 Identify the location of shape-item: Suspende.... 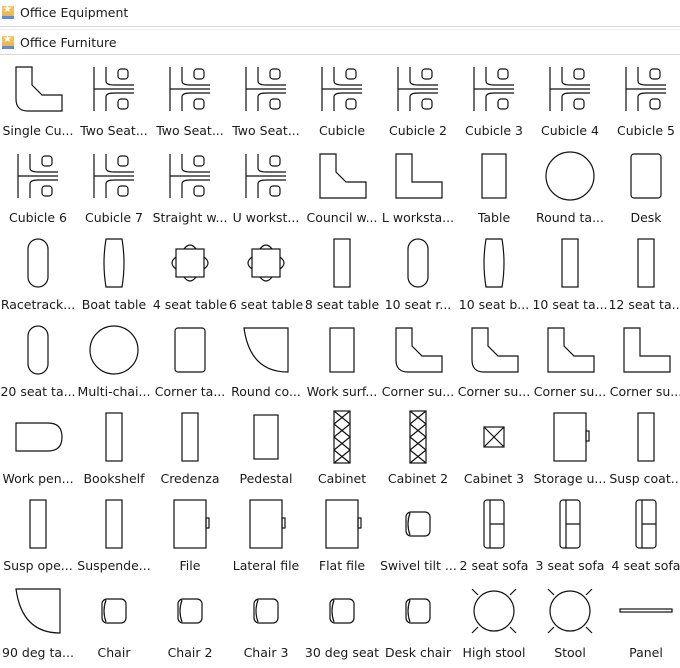
(114, 537).